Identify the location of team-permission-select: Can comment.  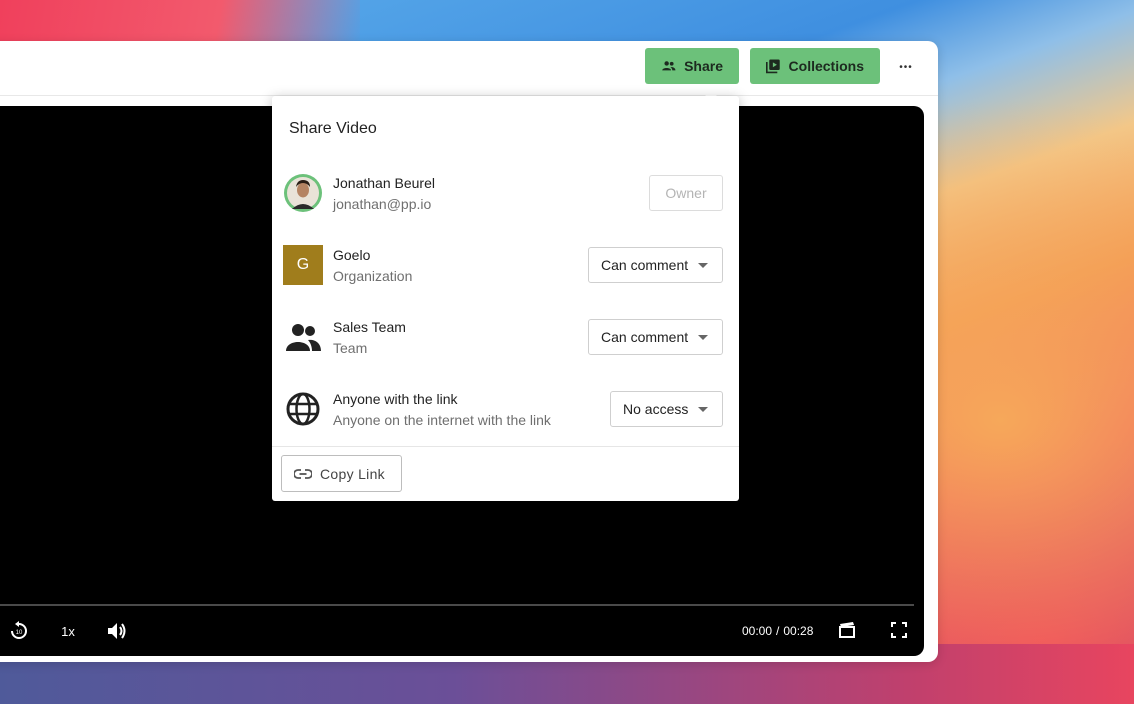
(655, 337).